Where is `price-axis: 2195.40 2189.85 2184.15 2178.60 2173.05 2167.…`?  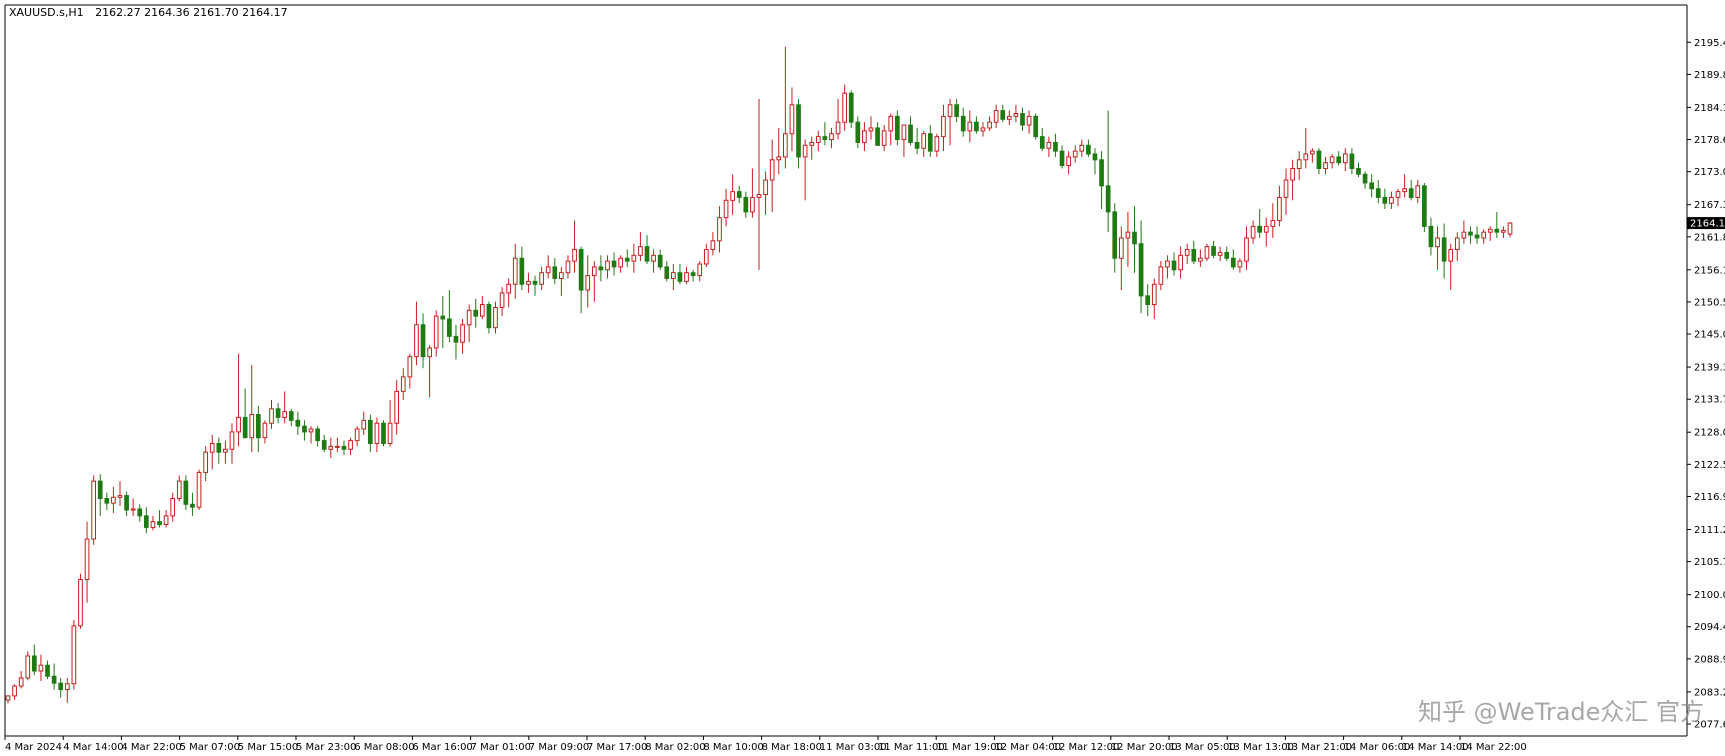
price-axis: 2195.40 2189.85 2184.15 2178.60 2173.05 2167.… is located at coordinates (1706, 384).